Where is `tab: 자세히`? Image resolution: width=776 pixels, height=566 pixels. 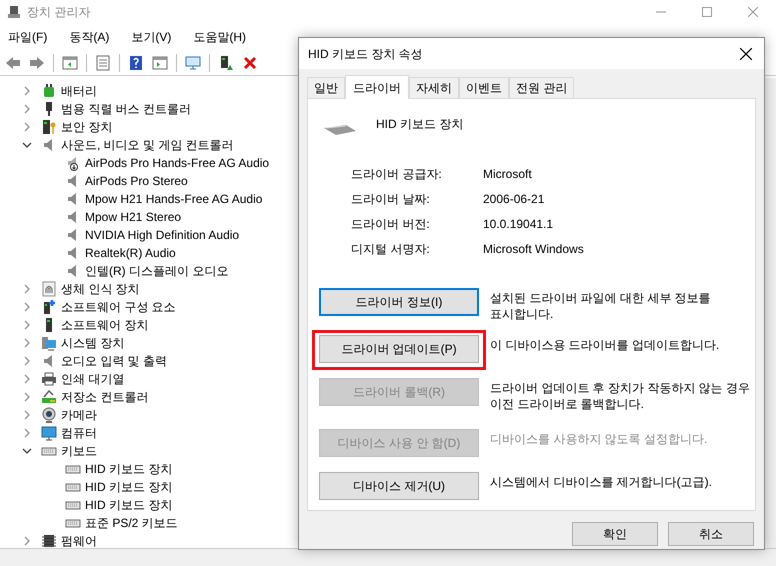 tab: 자세히 is located at coordinates (434, 87).